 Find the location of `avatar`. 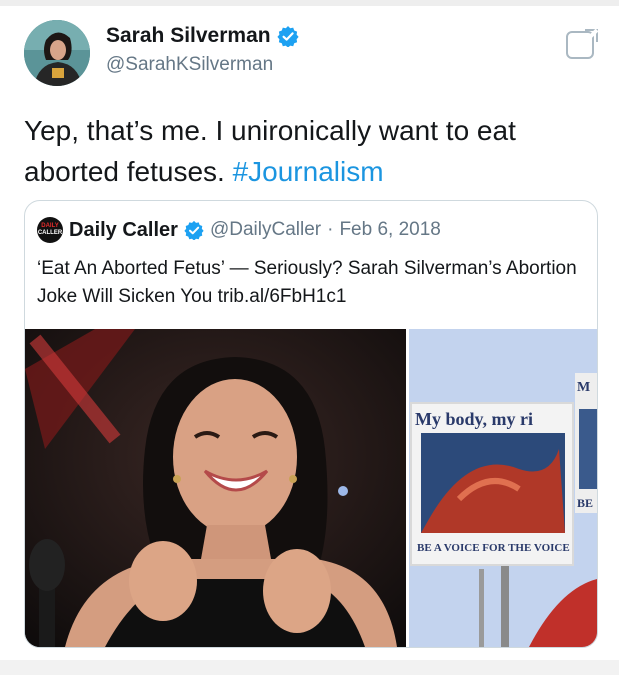

avatar is located at coordinates (57, 53).